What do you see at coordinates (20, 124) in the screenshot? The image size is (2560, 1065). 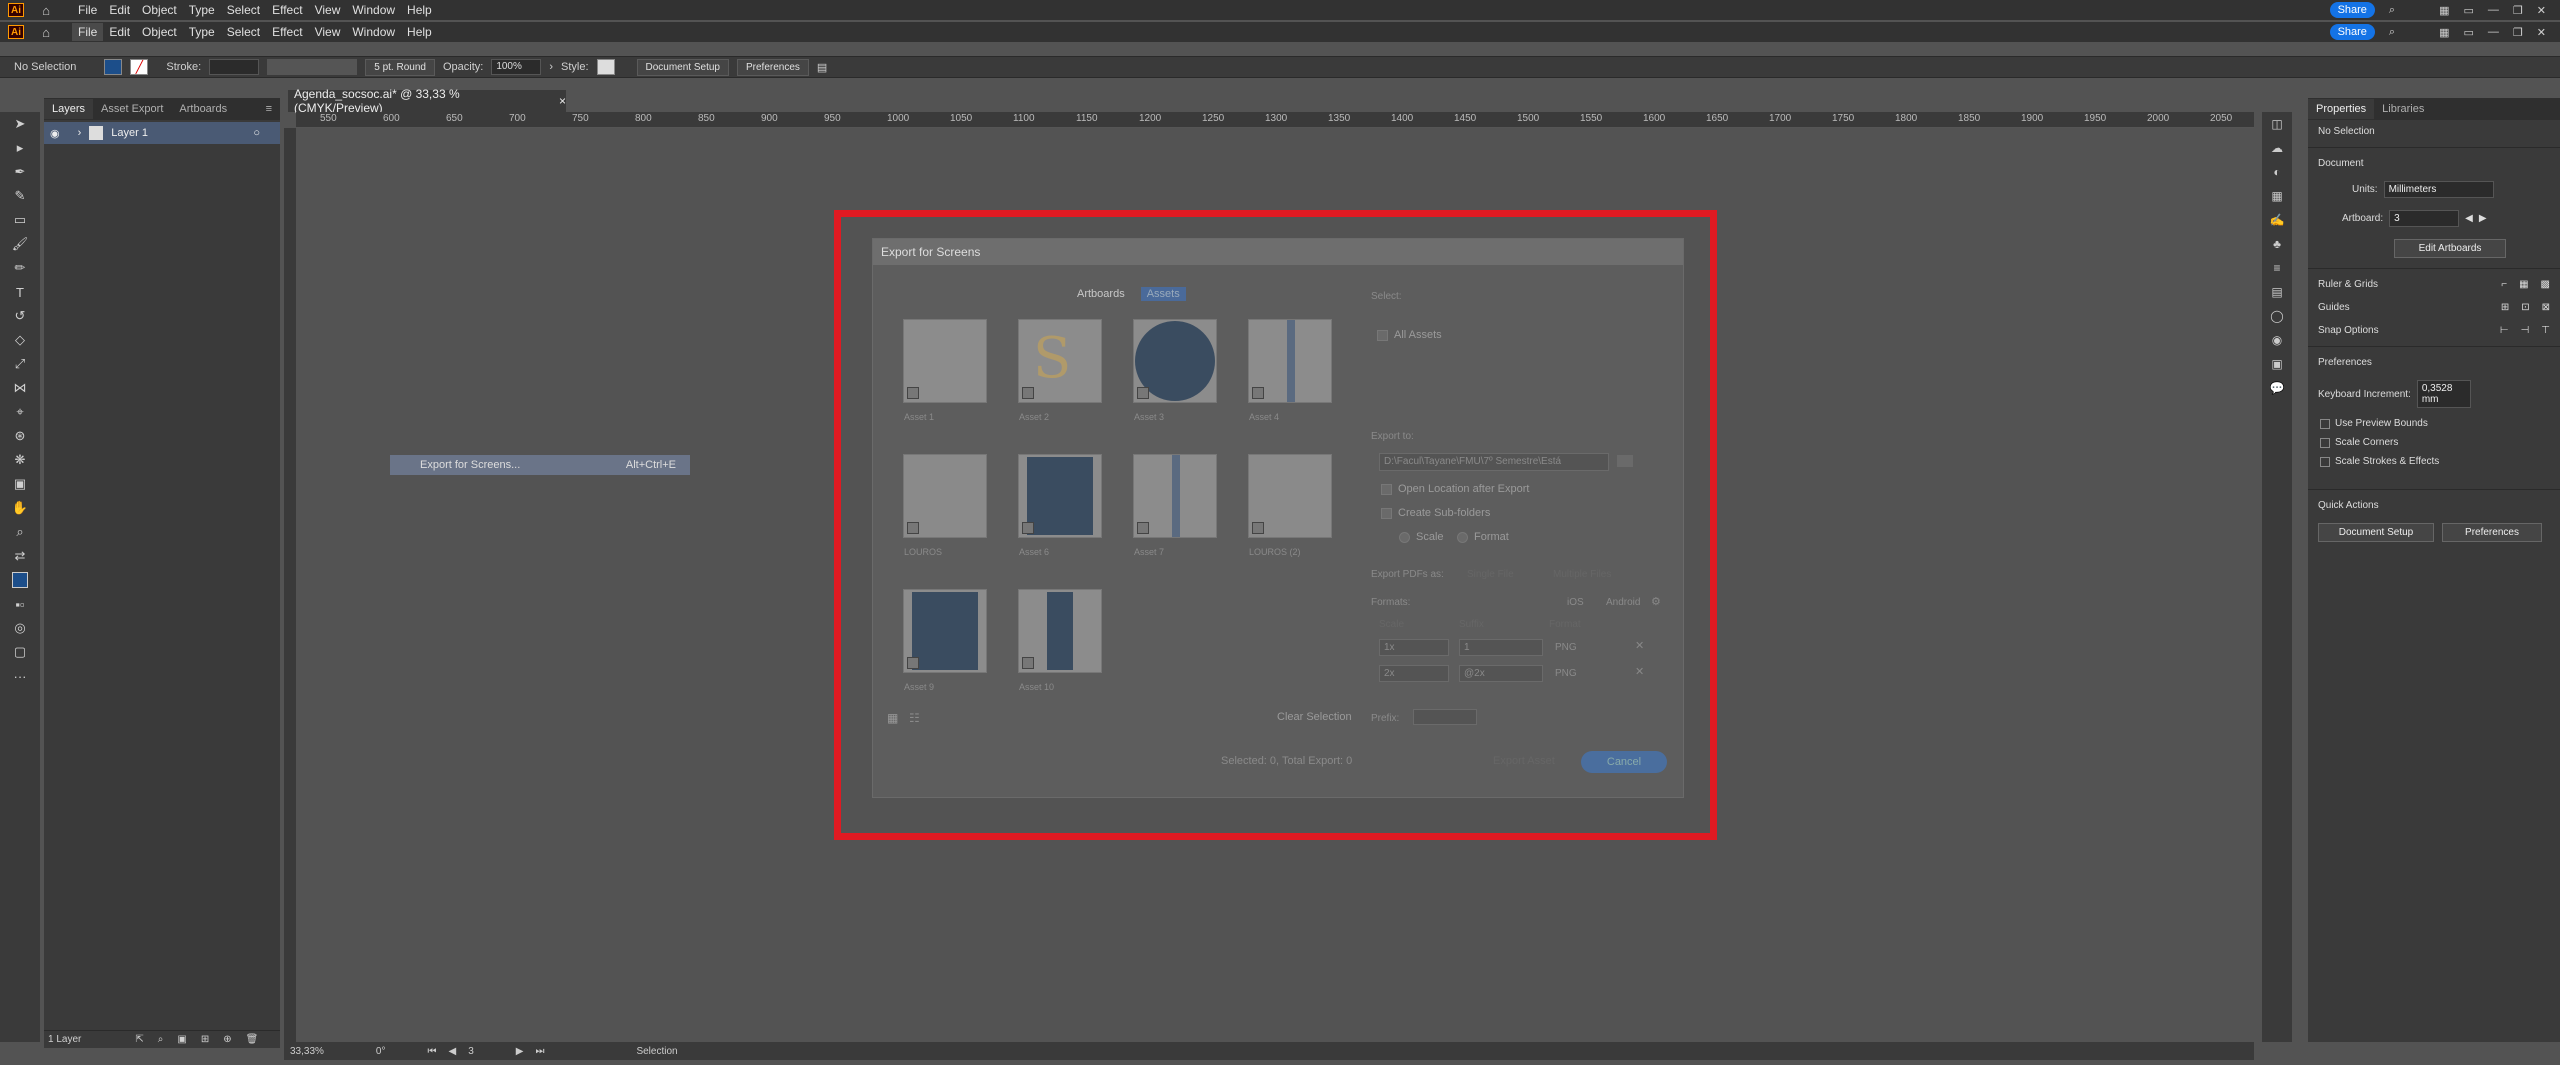 I see `selection-tool-icon: ➤` at bounding box center [20, 124].